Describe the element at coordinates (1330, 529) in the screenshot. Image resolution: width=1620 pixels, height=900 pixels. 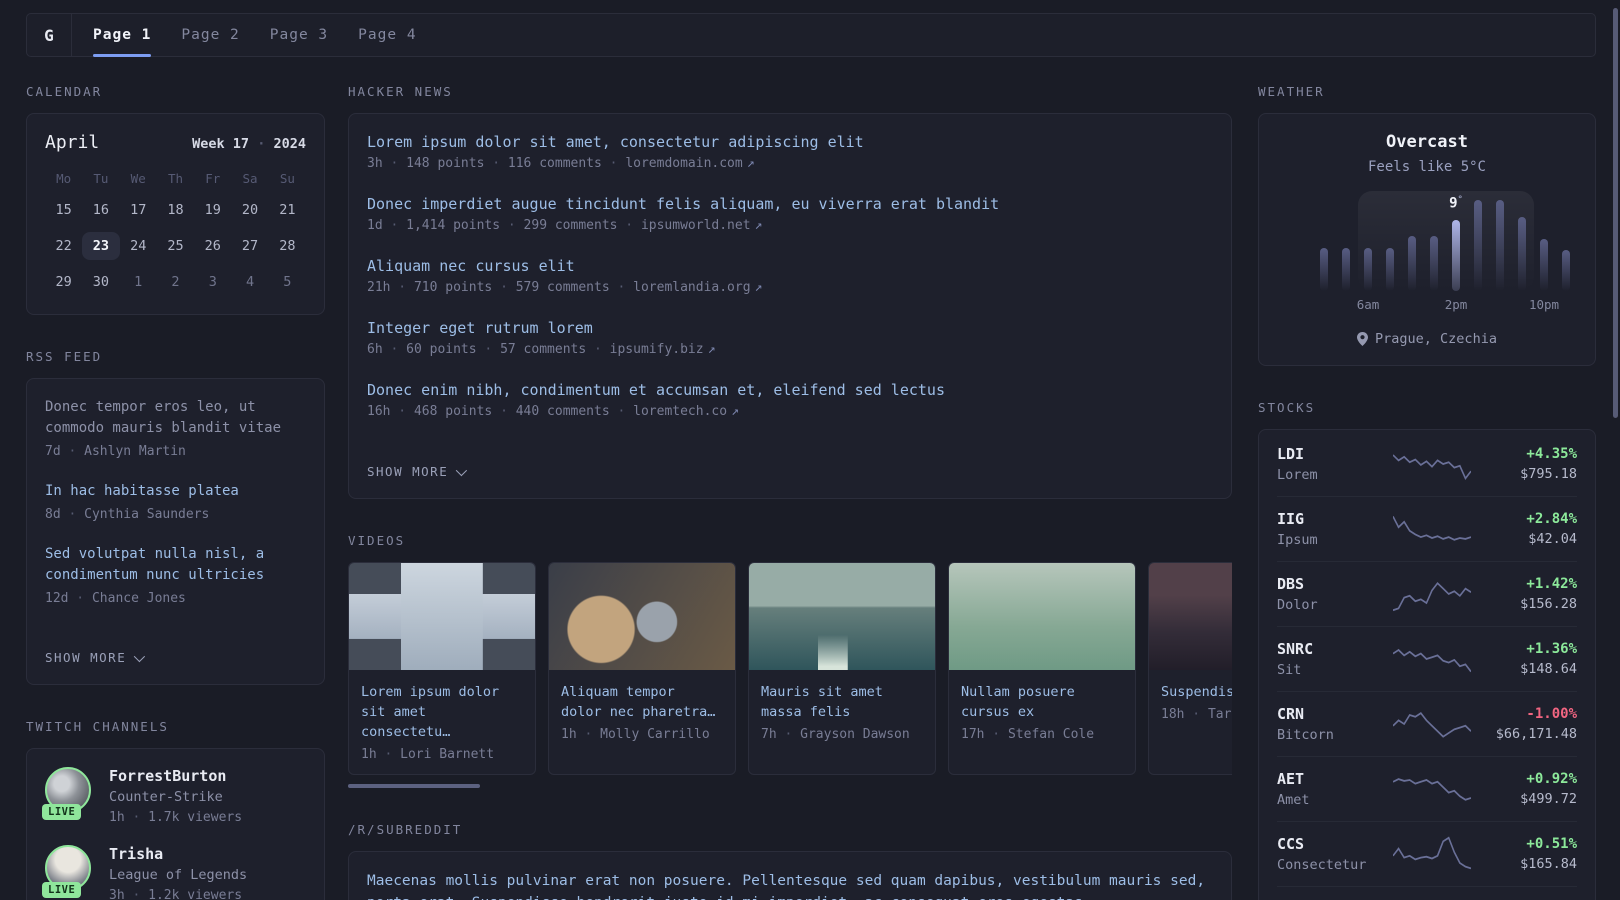
I see `stock-left: IIG Ipsum` at that location.